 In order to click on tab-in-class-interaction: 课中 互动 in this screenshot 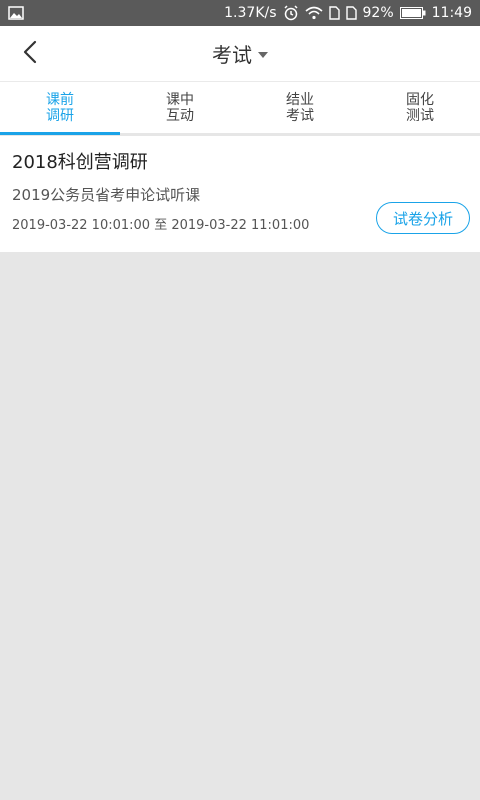, I will do `click(180, 108)`.